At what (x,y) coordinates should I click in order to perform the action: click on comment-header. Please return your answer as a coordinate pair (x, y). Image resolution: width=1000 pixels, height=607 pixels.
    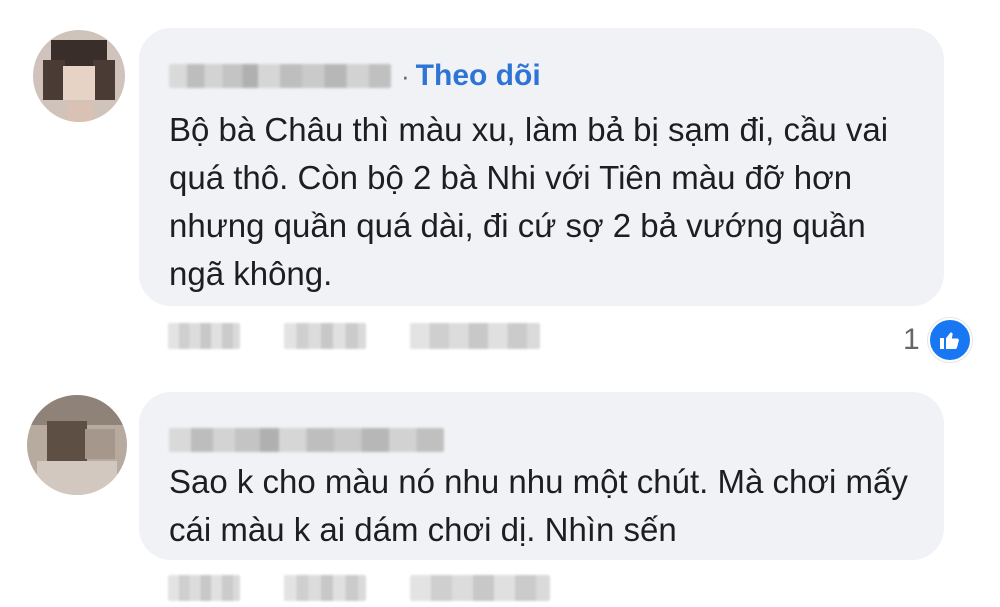
    Looking at the image, I should click on (306, 440).